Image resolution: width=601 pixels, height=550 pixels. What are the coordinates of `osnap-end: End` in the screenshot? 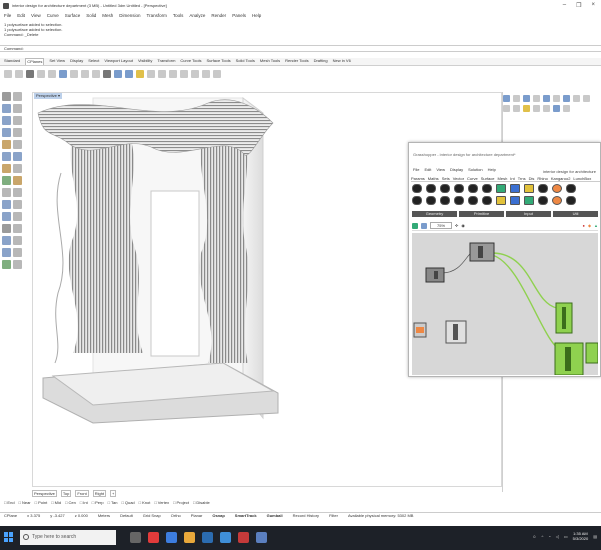 It's located at (9, 502).